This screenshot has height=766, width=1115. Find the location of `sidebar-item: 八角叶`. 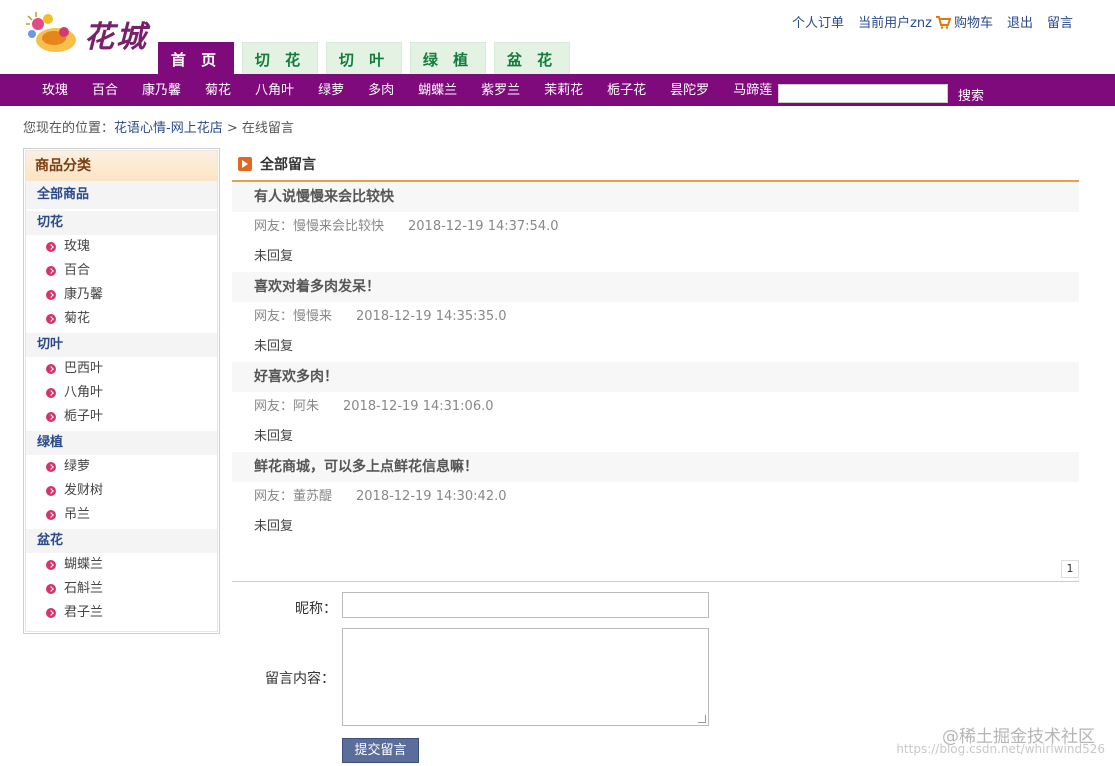

sidebar-item: 八角叶 is located at coordinates (121, 393).